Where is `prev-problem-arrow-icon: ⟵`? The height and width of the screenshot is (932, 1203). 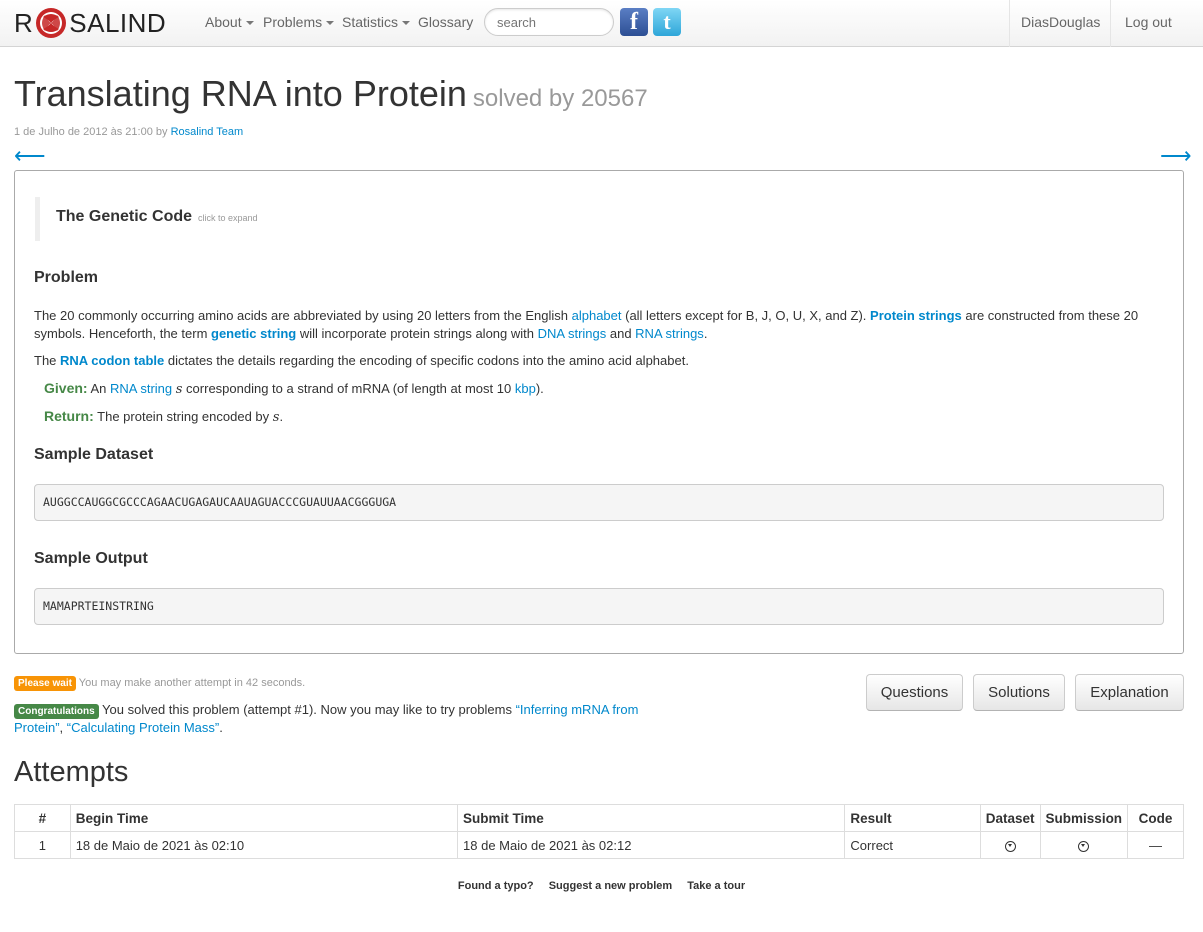 prev-problem-arrow-icon: ⟵ is located at coordinates (30, 156).